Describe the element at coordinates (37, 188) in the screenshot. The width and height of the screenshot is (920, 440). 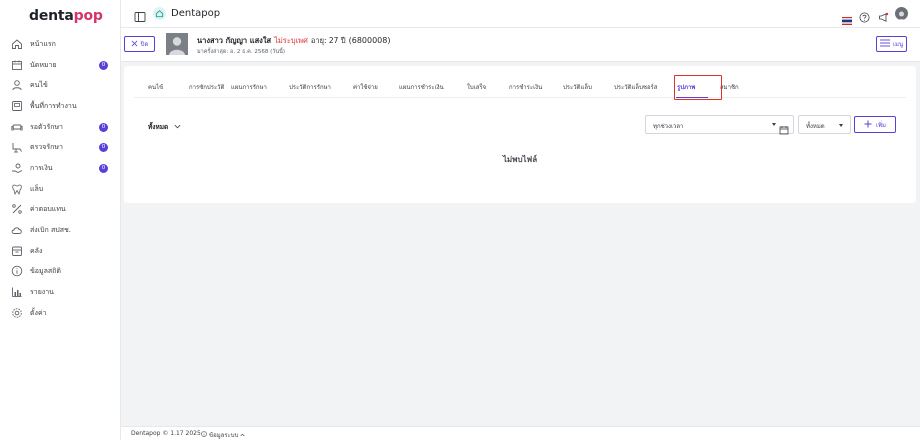
I see `sidebar-item-label: แล็บ` at that location.